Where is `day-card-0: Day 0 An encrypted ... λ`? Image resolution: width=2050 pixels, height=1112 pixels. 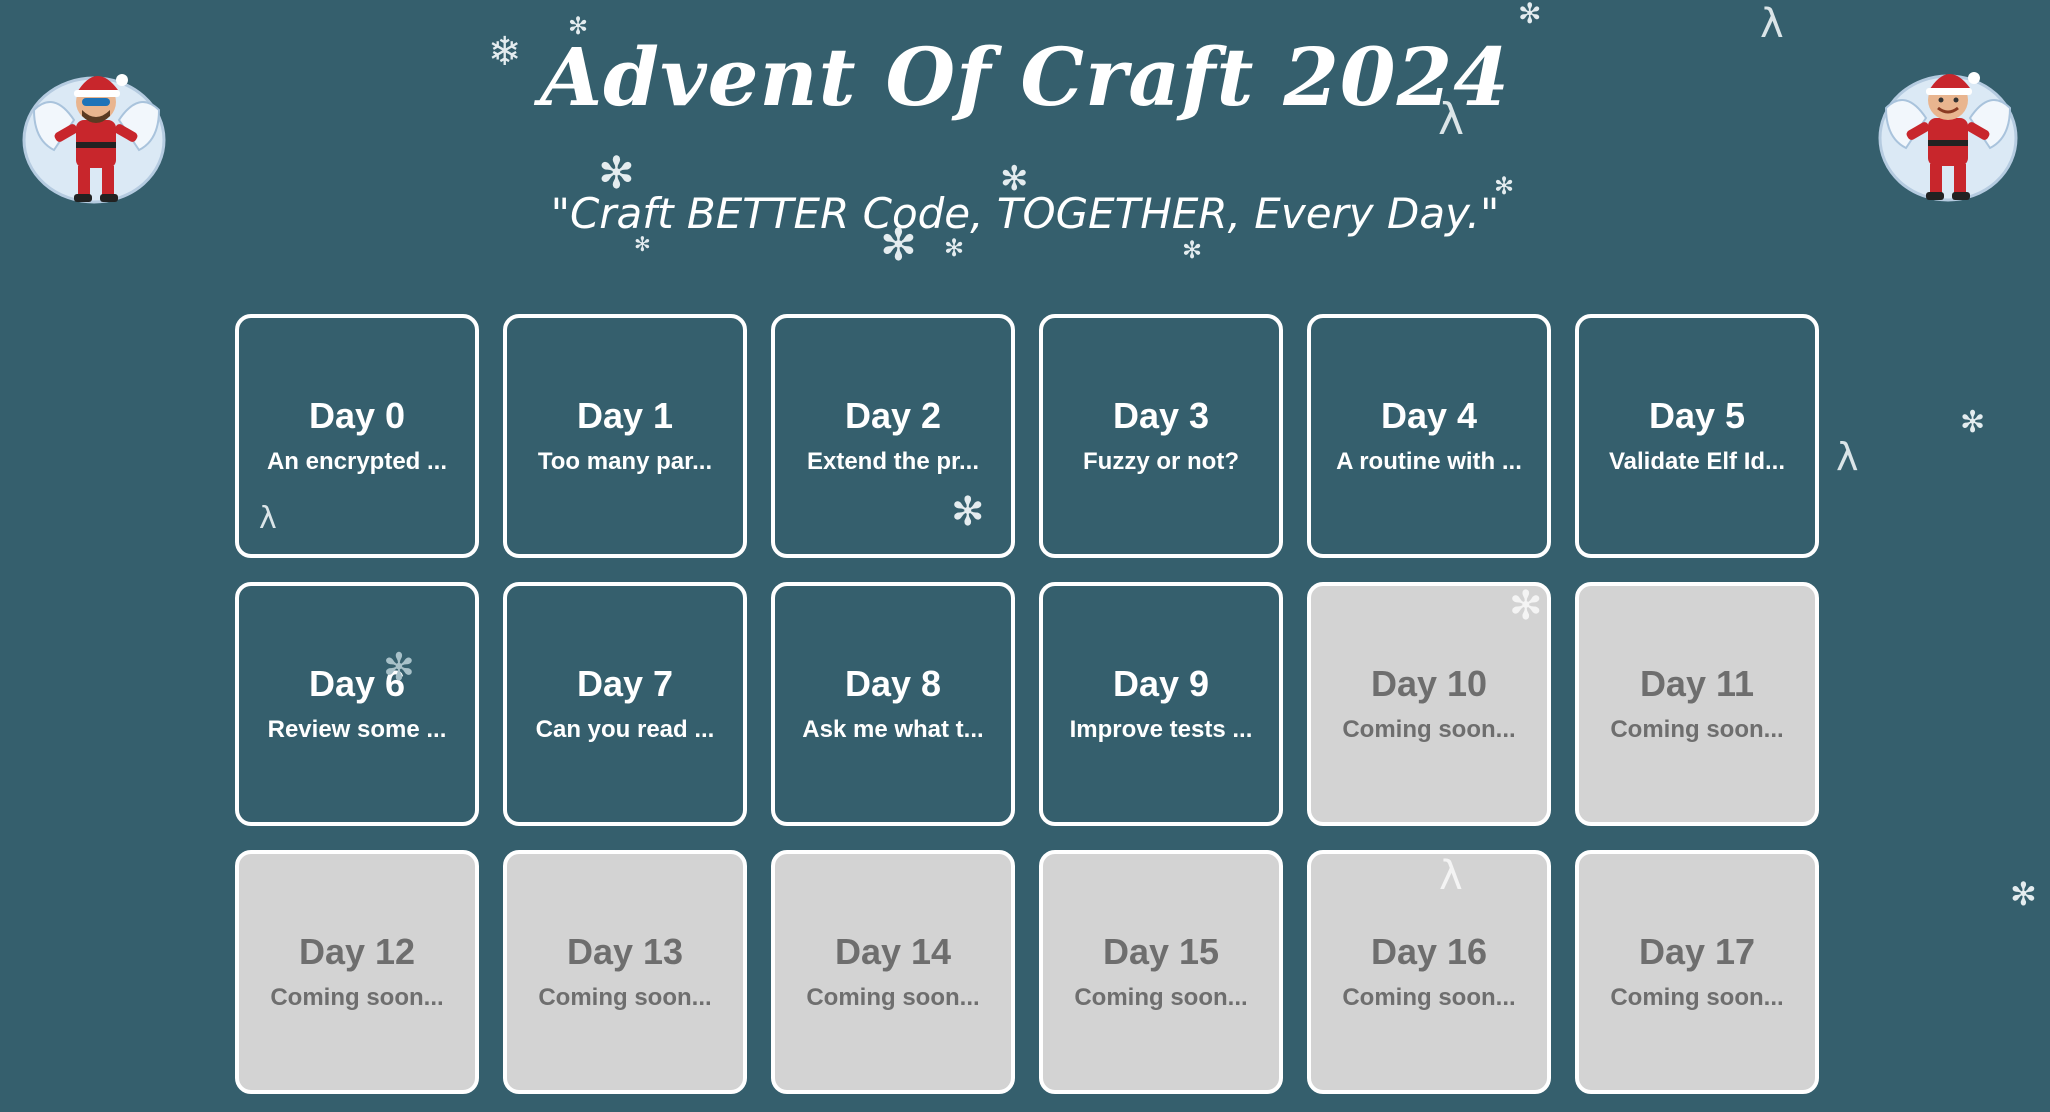 day-card-0: Day 0 An encrypted ... λ is located at coordinates (357, 436).